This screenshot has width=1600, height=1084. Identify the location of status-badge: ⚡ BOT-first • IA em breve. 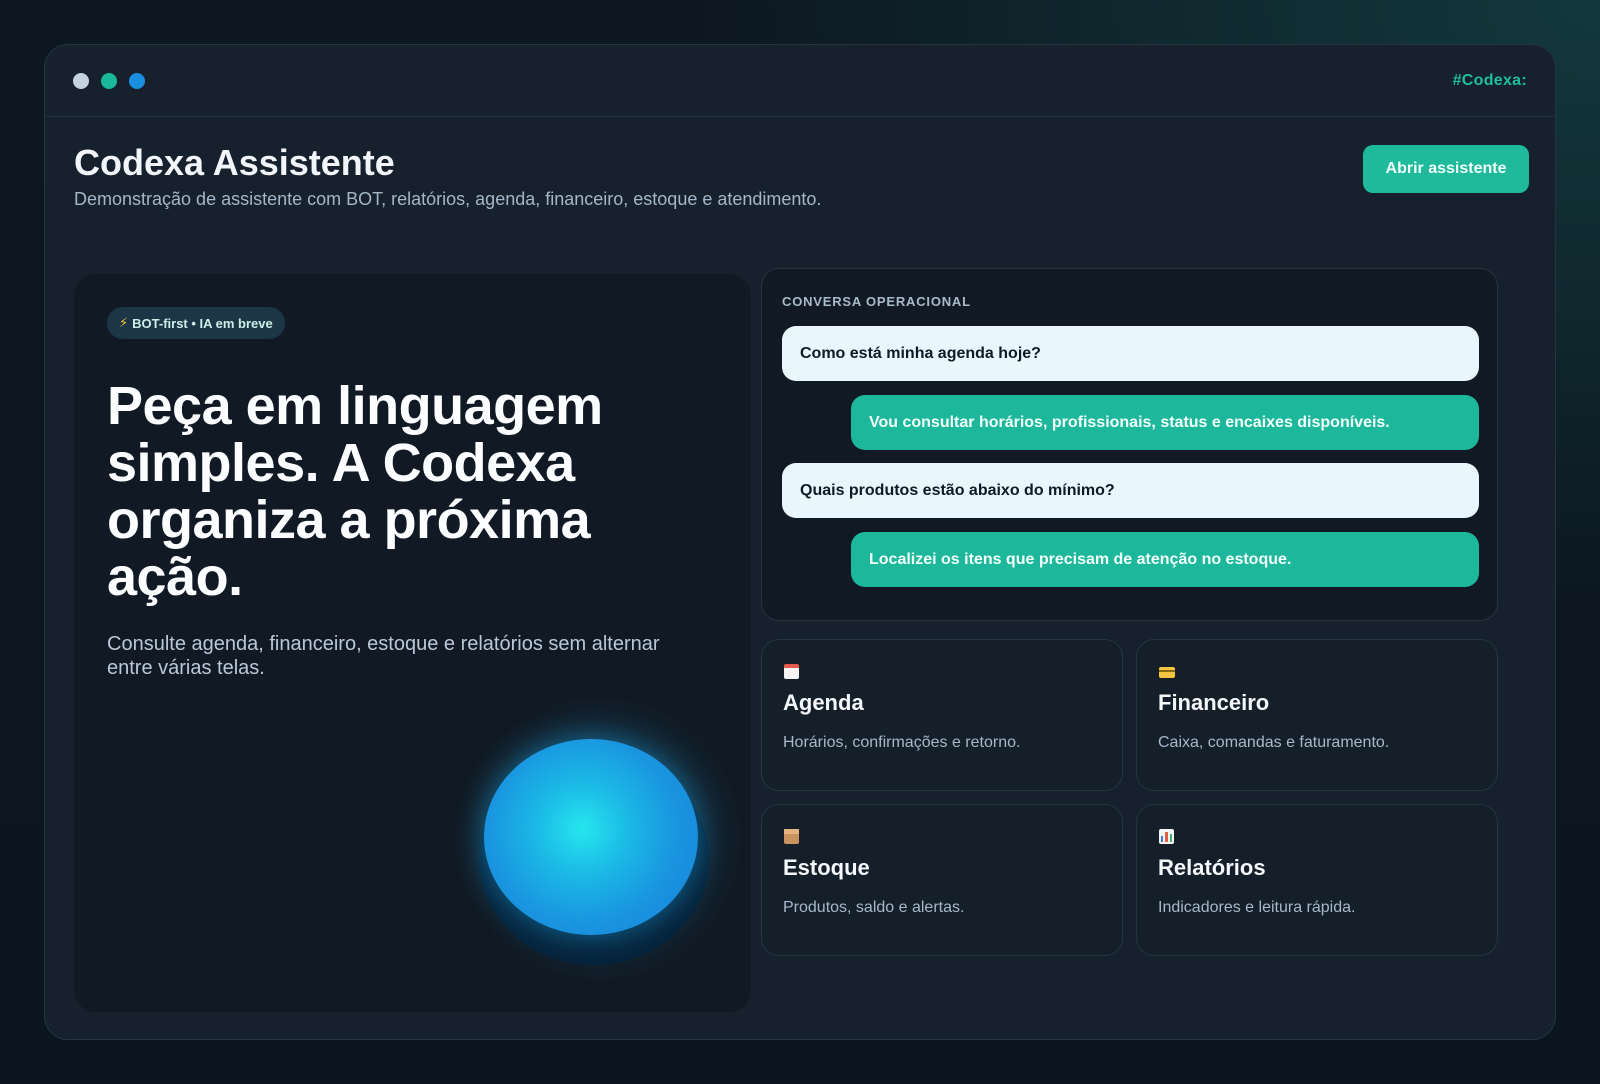
(196, 323).